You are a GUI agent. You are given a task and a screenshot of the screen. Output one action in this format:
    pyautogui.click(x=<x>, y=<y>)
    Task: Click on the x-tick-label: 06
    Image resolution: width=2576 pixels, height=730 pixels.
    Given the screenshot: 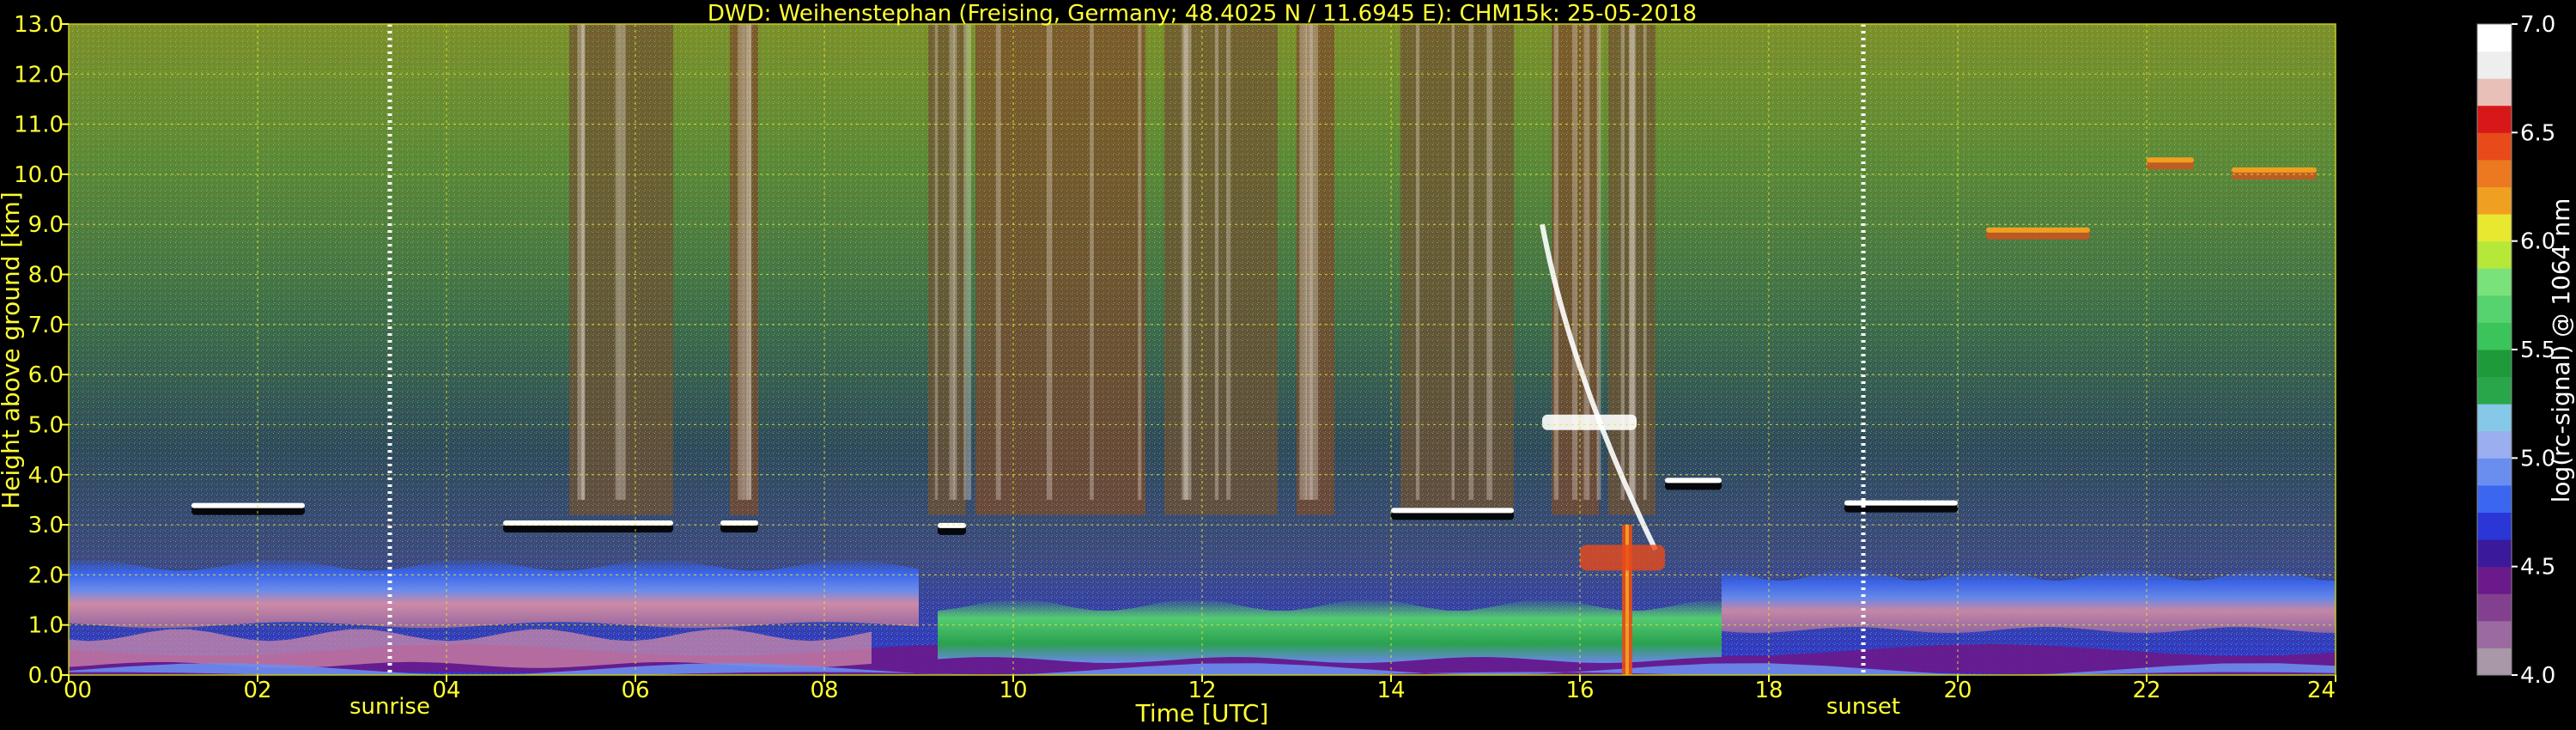 What is the action you would take?
    pyautogui.click(x=635, y=690)
    